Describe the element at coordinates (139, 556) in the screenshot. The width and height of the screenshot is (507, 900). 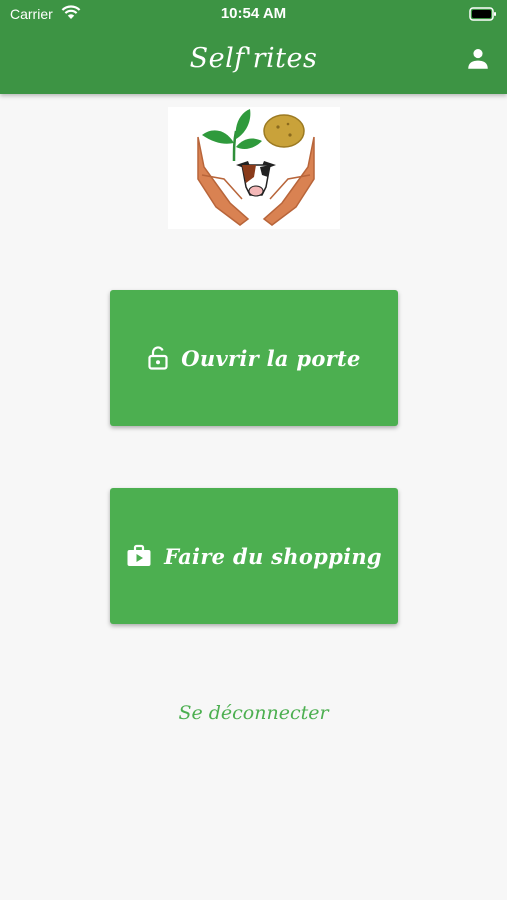
I see `shopping-bag-icon` at that location.